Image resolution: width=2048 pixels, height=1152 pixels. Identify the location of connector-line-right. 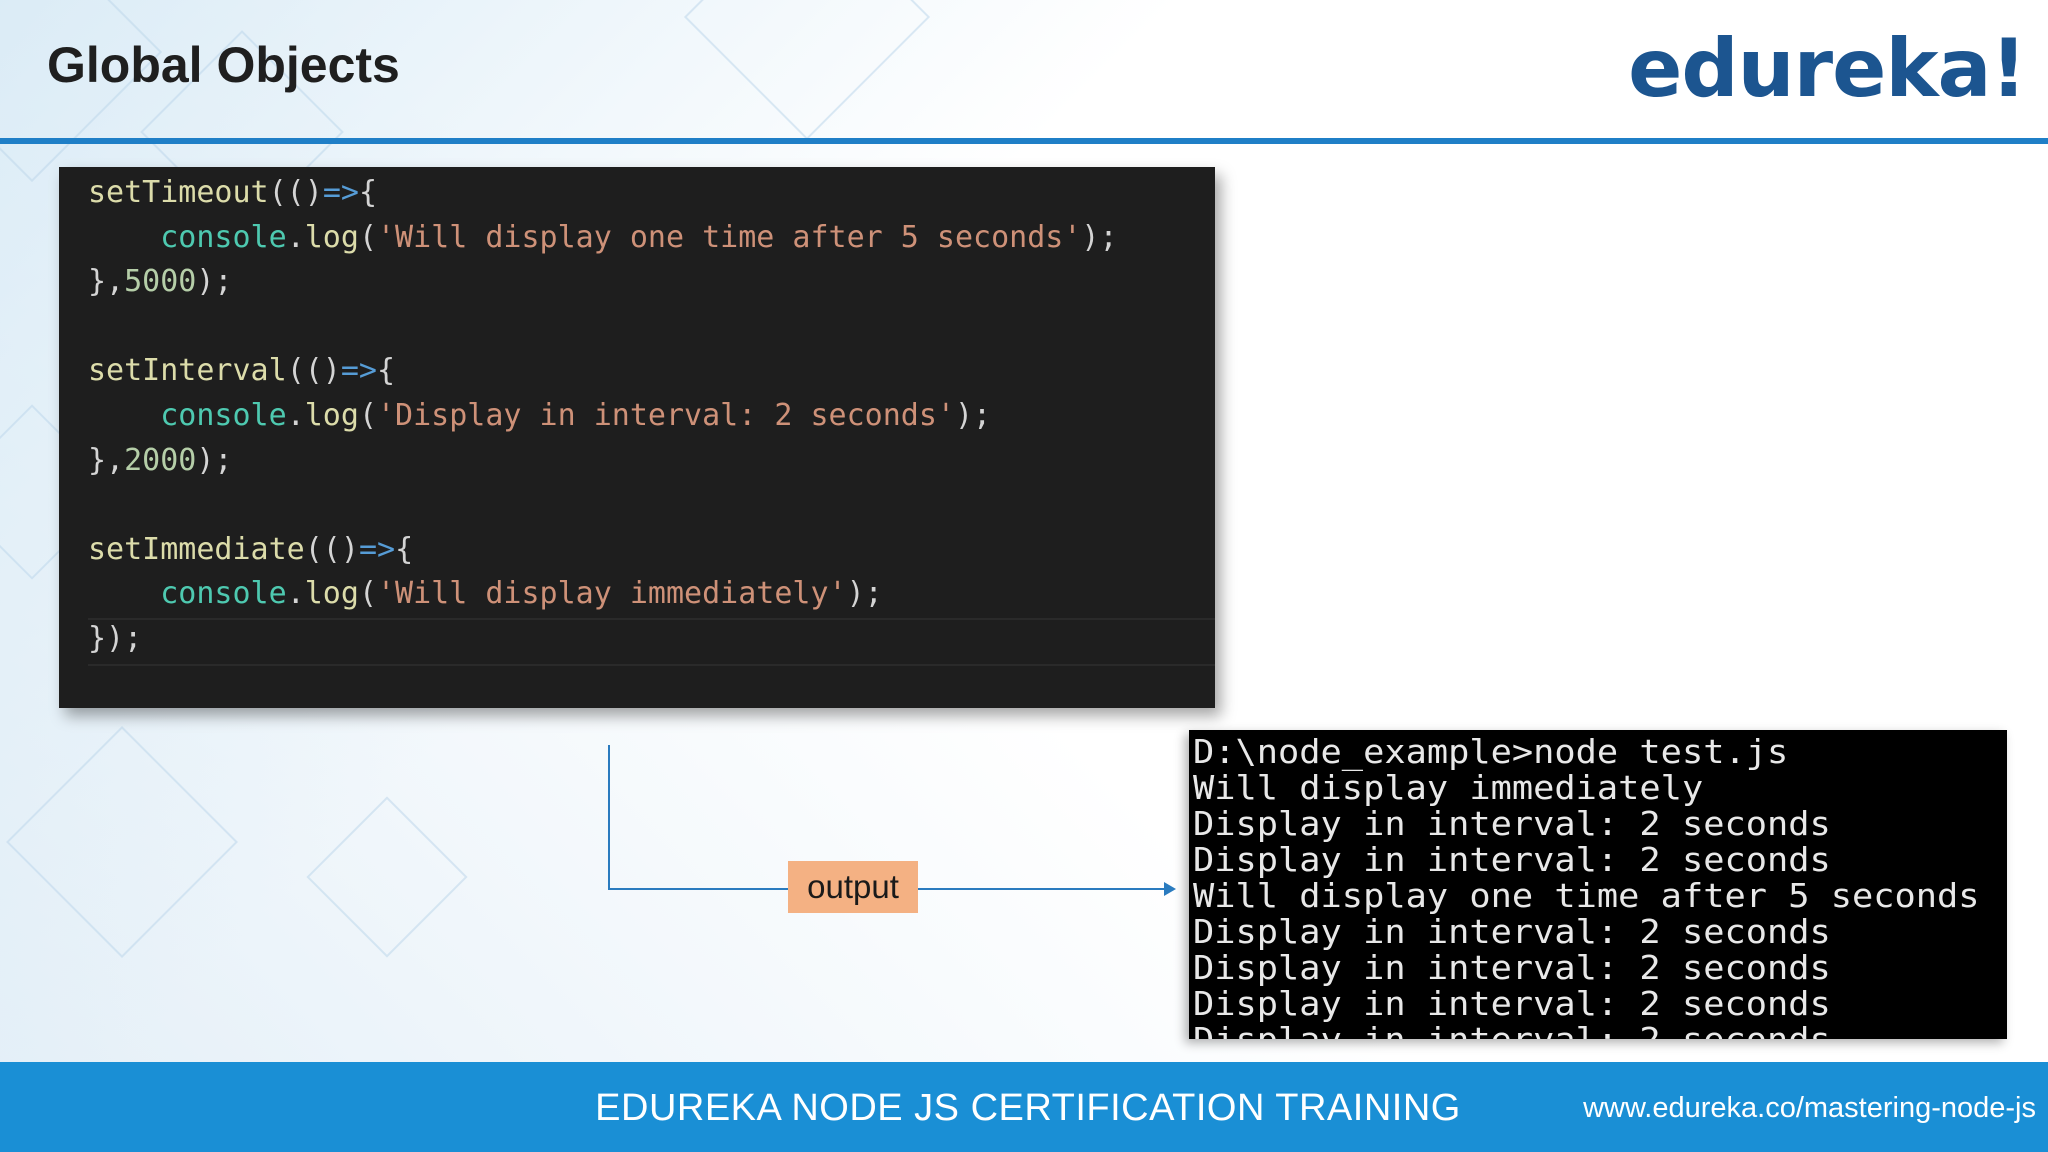
(1043, 889).